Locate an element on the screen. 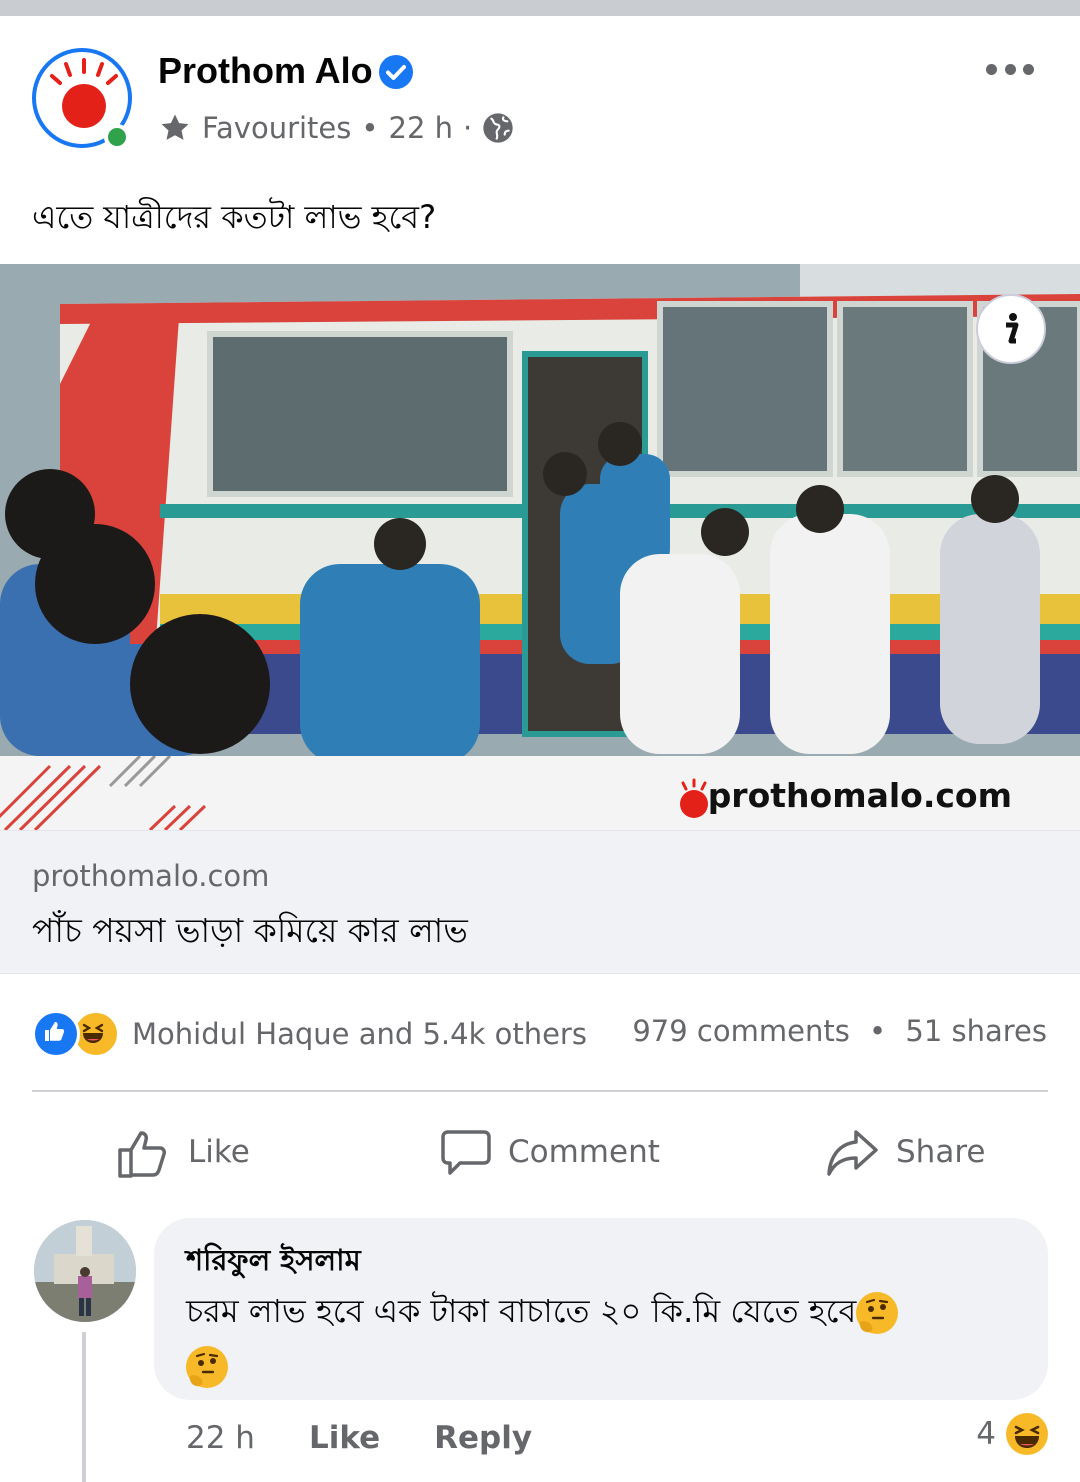 The image size is (1080, 1482). star-icon is located at coordinates (175, 127).